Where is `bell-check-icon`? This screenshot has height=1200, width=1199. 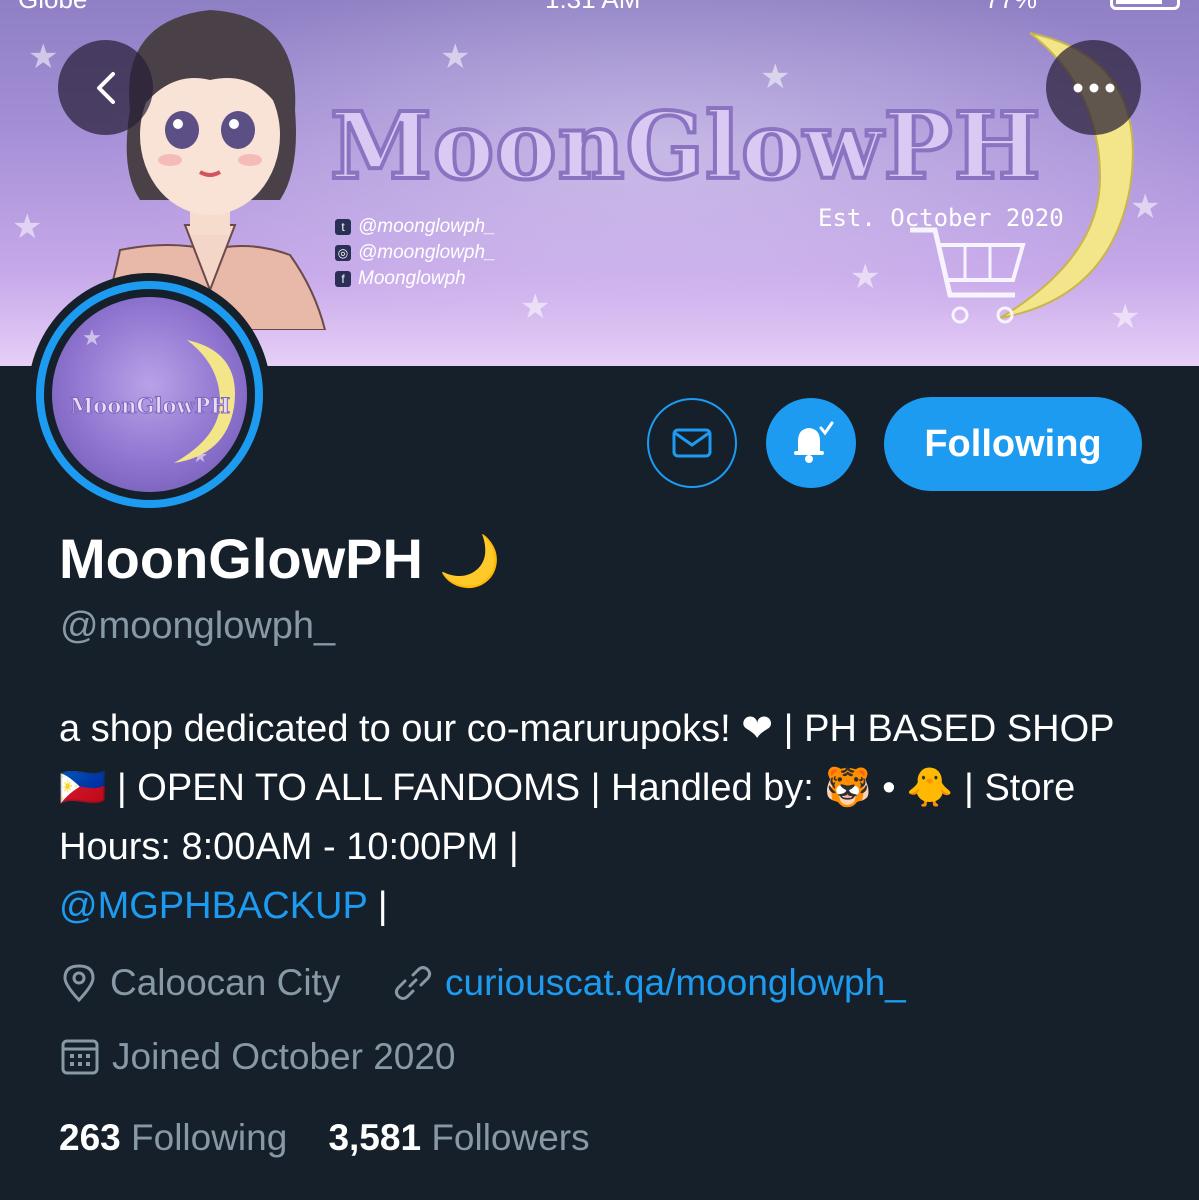
bell-check-icon is located at coordinates (814, 442).